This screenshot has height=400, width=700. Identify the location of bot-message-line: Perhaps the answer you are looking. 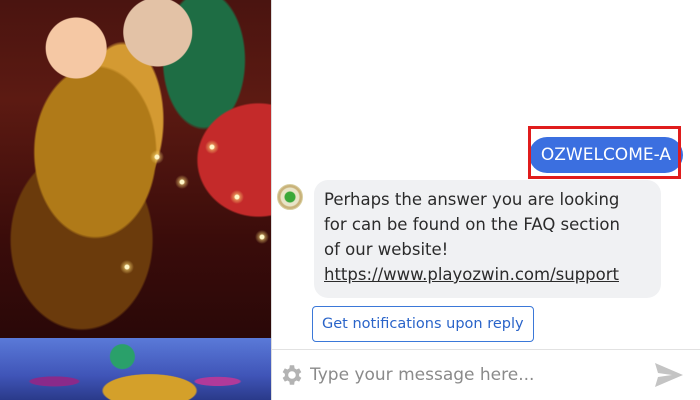
(472, 199).